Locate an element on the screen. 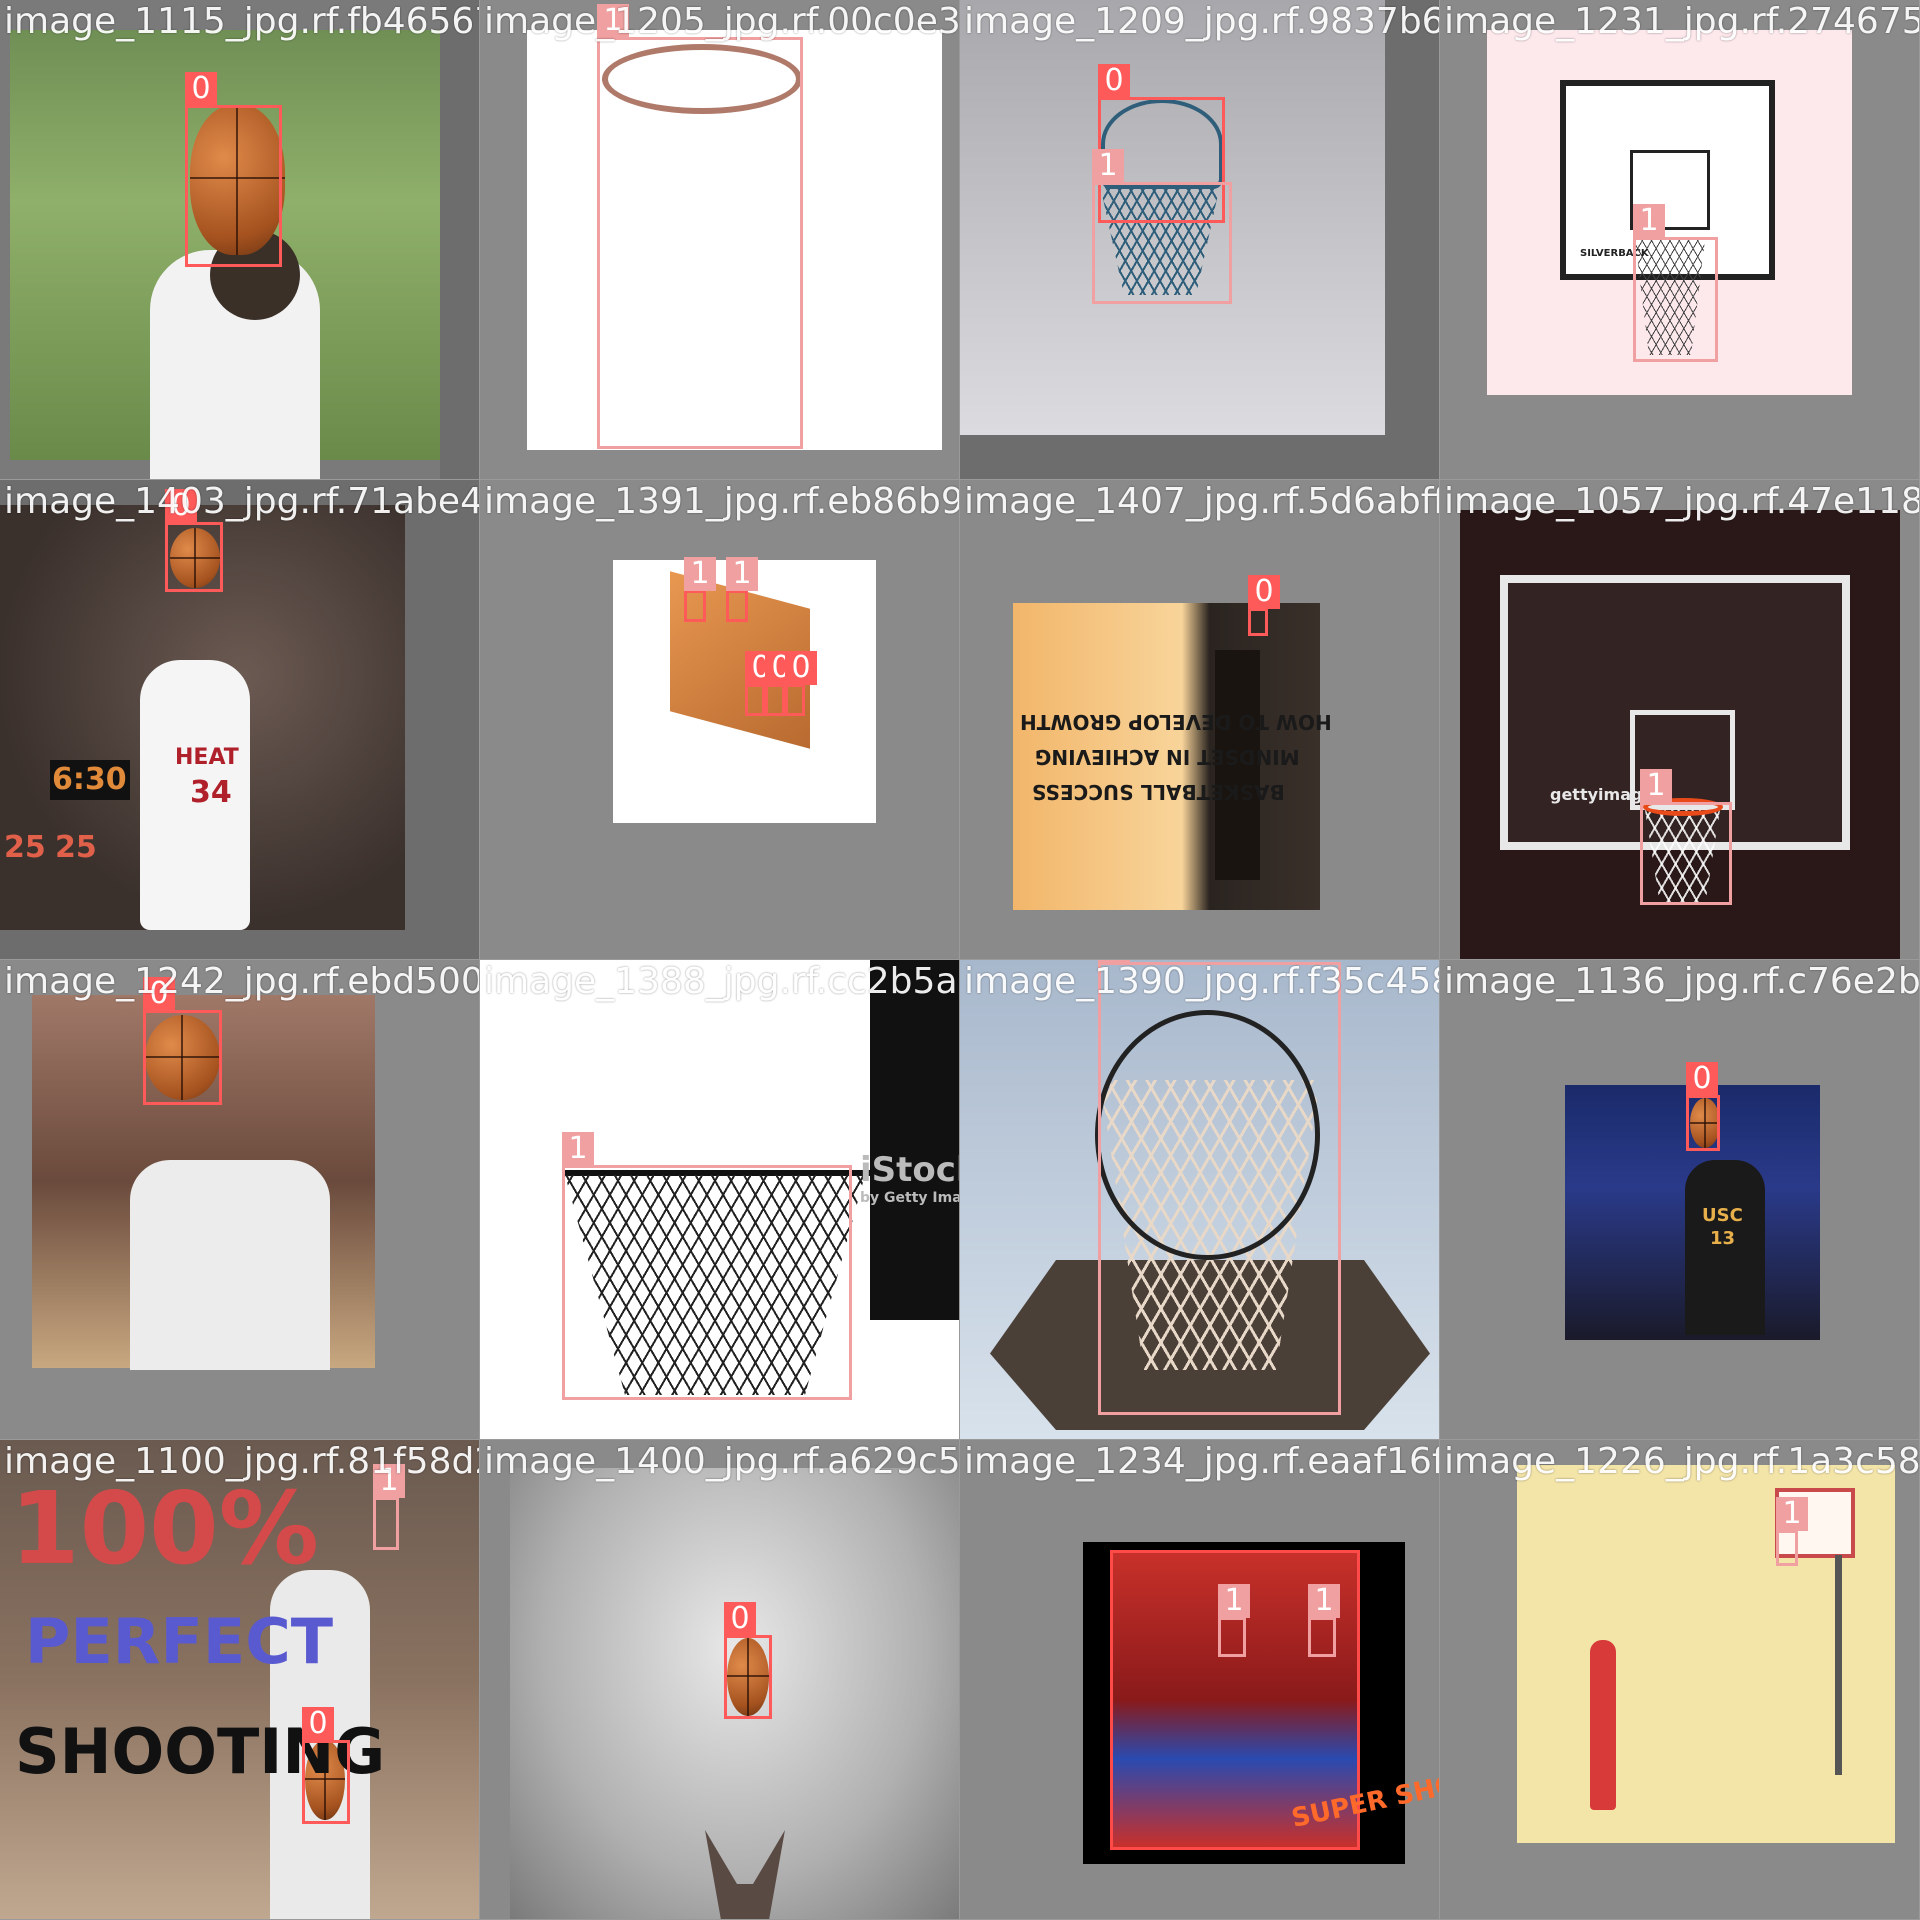 This screenshot has width=1920, height=1920. jersey-team: USC is located at coordinates (1722, 1215).